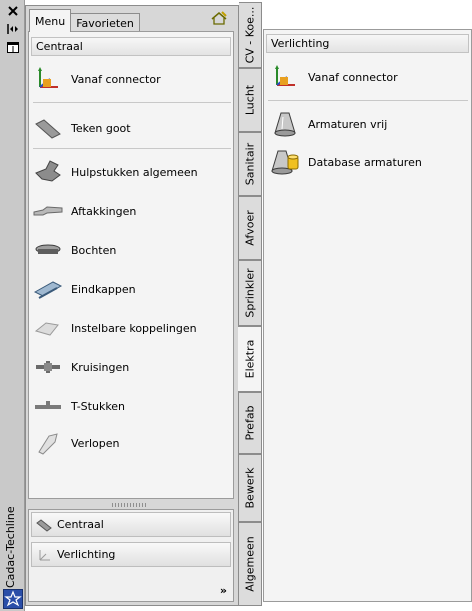  I want to click on crossing-icon, so click(48, 367).